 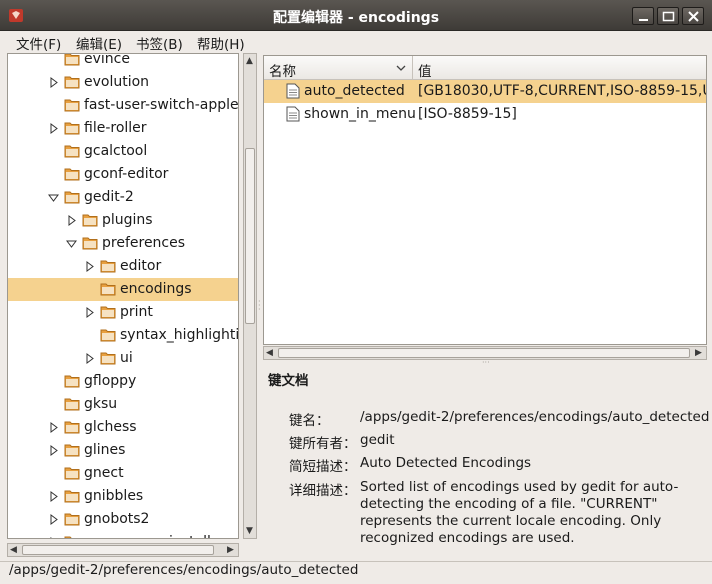 I want to click on maximize-icon, so click(x=668, y=16).